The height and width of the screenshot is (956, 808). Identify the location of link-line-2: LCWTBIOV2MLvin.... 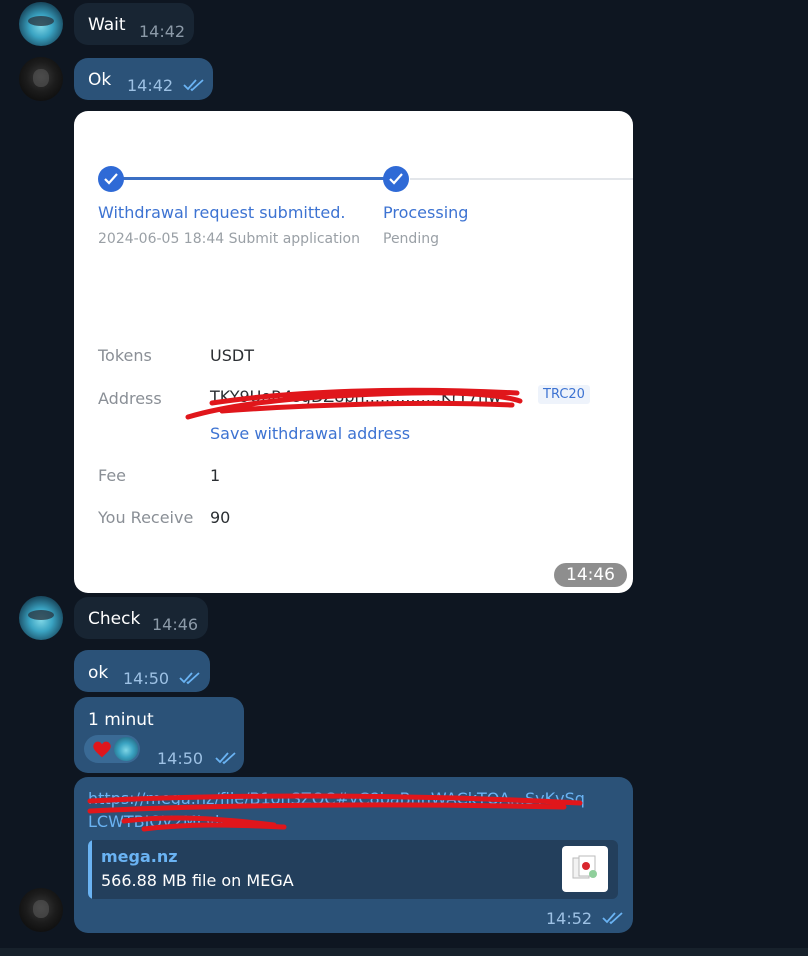
(166, 821).